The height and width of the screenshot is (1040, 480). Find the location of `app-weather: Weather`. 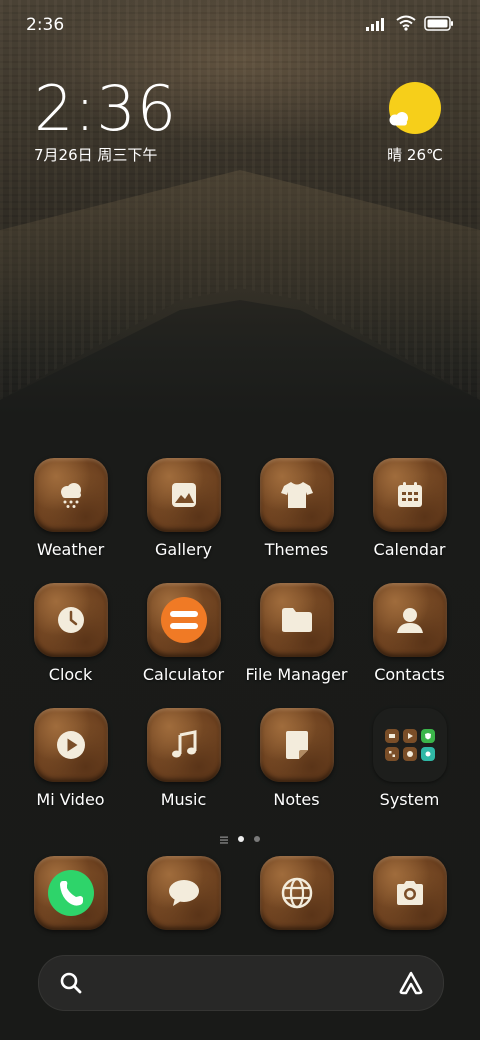

app-weather: Weather is located at coordinates (70, 508).